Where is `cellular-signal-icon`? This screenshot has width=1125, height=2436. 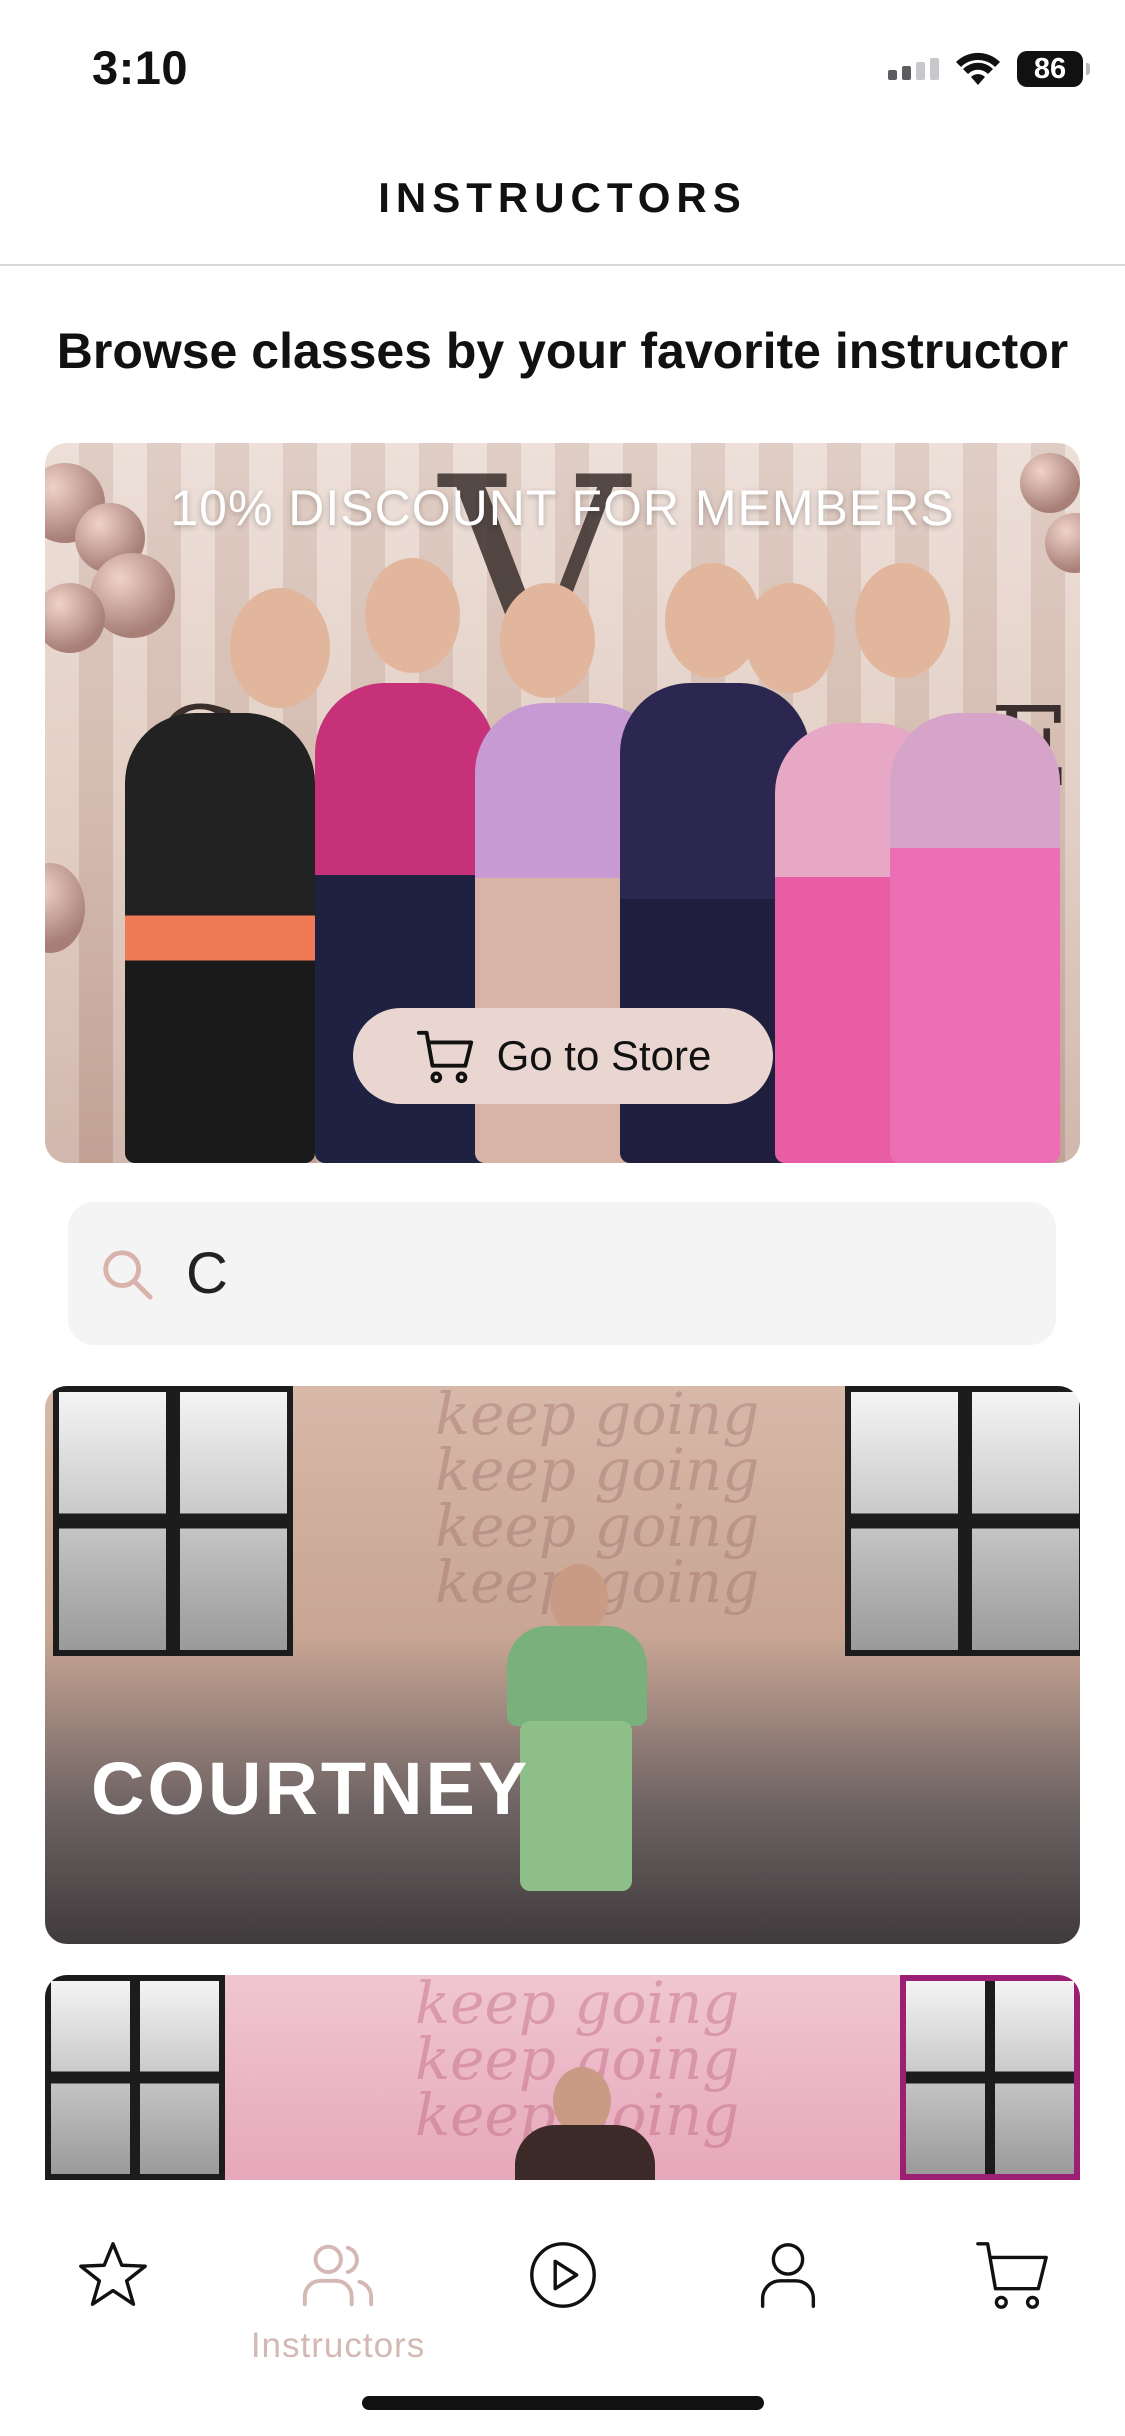 cellular-signal-icon is located at coordinates (913, 69).